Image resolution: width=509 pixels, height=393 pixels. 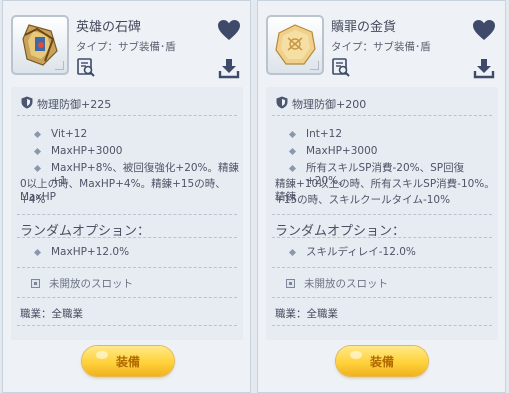 What do you see at coordinates (382, 104) in the screenshot?
I see `physical-defense-row: 物理防御+200` at bounding box center [382, 104].